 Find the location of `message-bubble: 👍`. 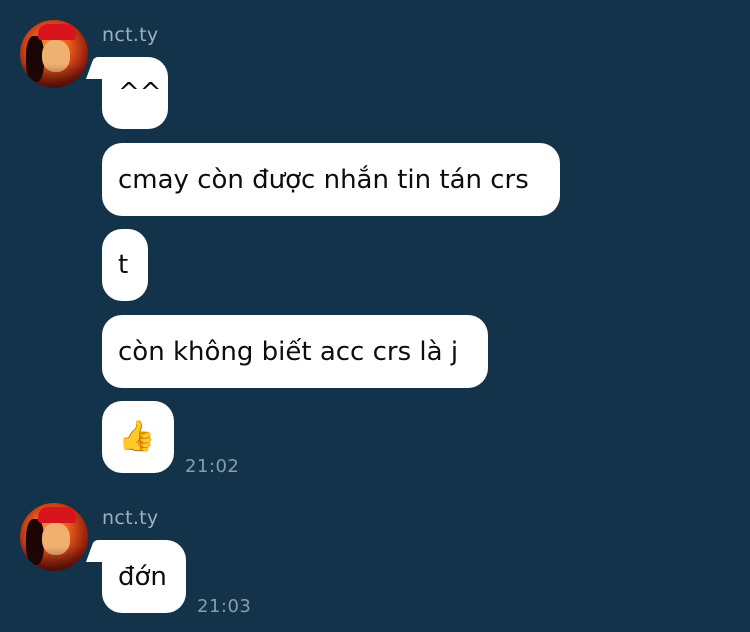

message-bubble: 👍 is located at coordinates (138, 437).